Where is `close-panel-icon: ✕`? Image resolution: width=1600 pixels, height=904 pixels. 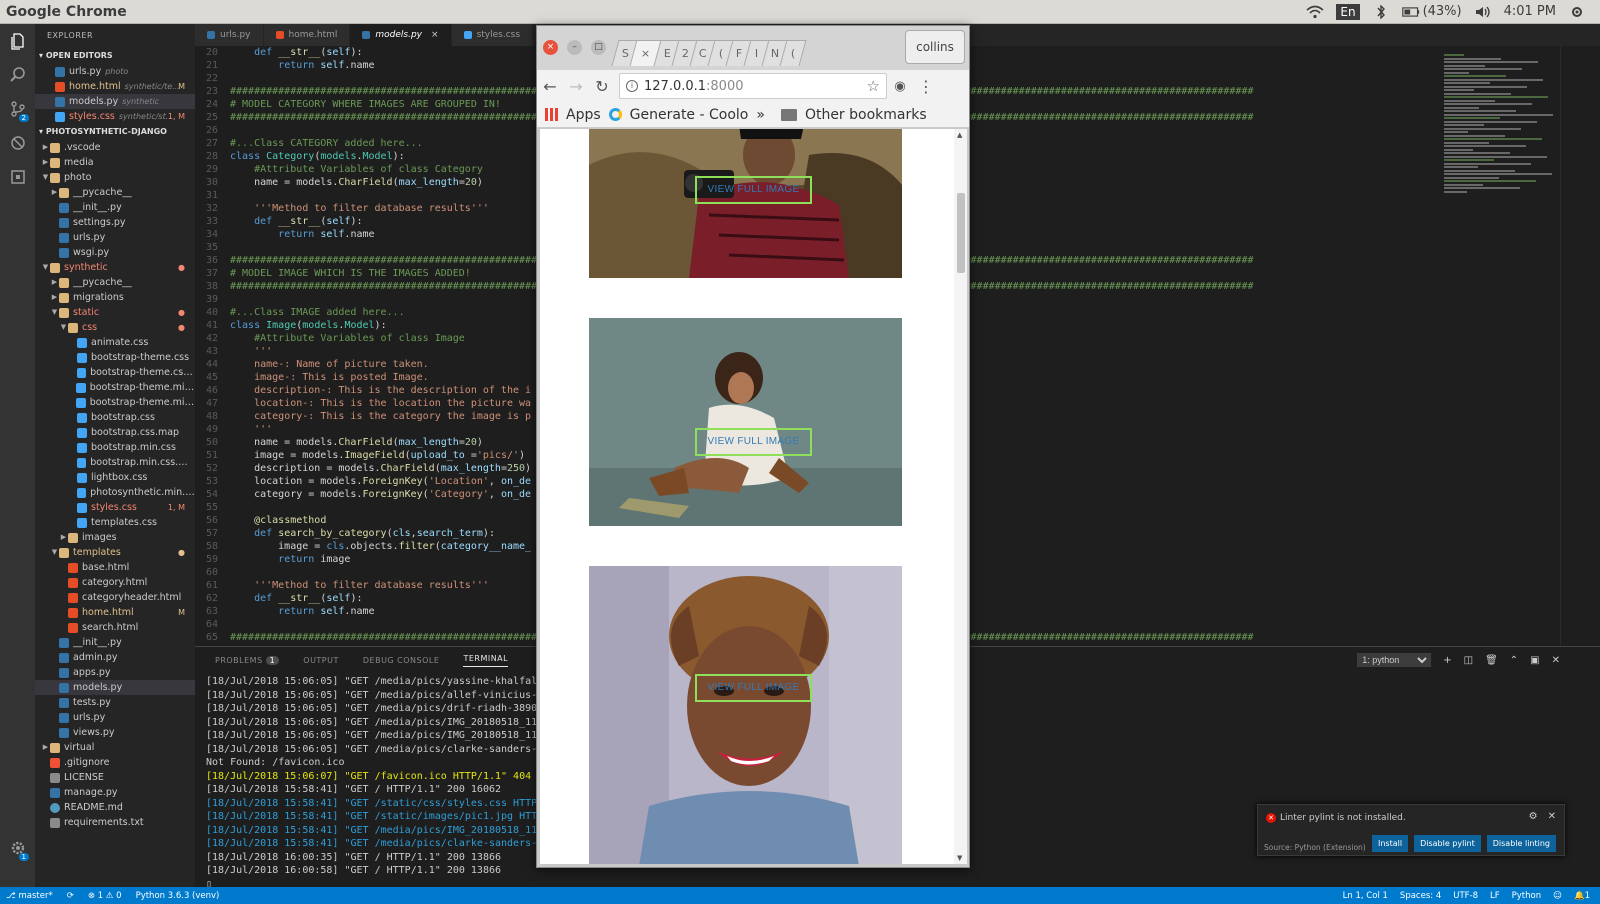 close-panel-icon: ✕ is located at coordinates (1556, 660).